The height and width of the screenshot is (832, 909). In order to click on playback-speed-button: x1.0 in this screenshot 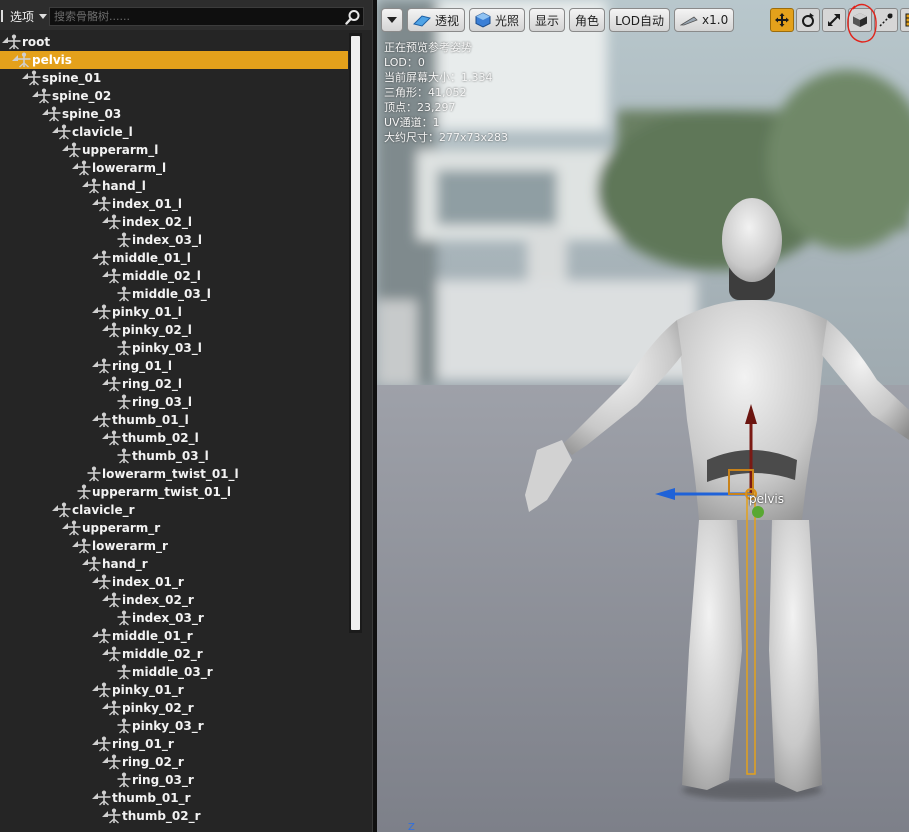, I will do `click(704, 20)`.